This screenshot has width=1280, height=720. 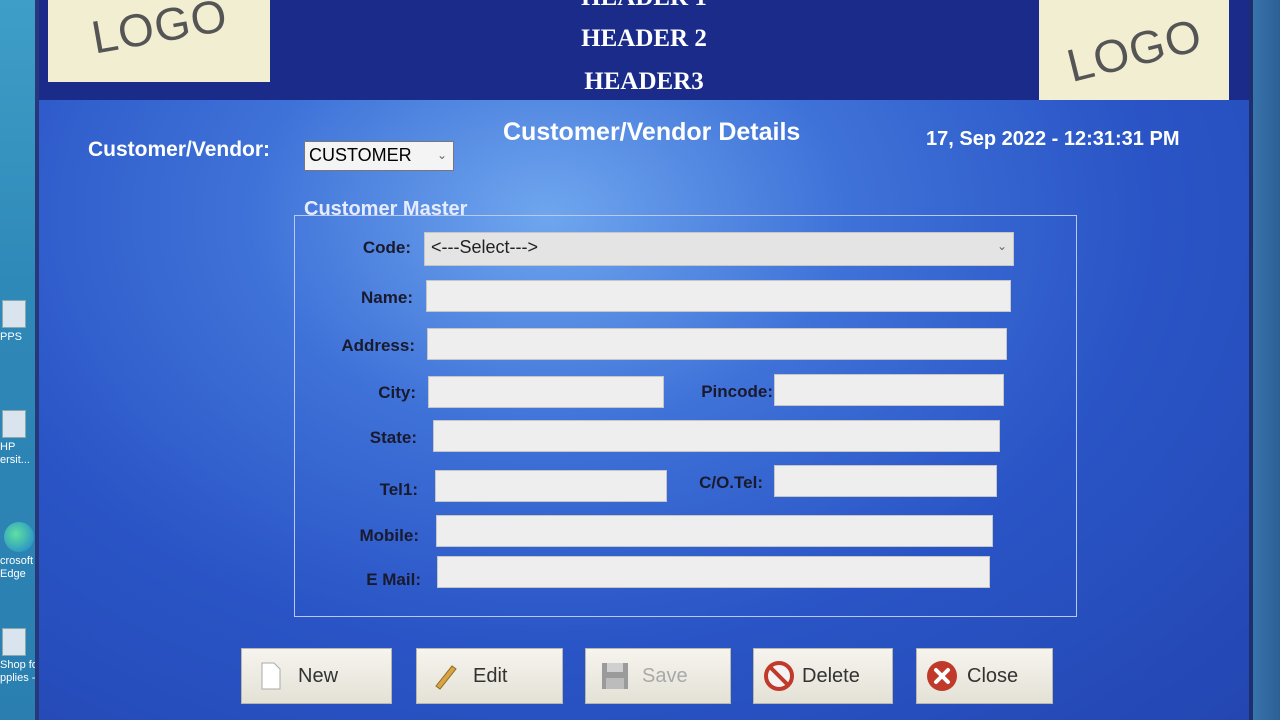 I want to click on new-button: New, so click(x=316, y=676).